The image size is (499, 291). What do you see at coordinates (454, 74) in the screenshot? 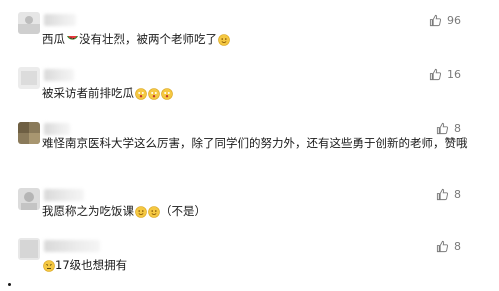
I see `like-count: 16` at bounding box center [454, 74].